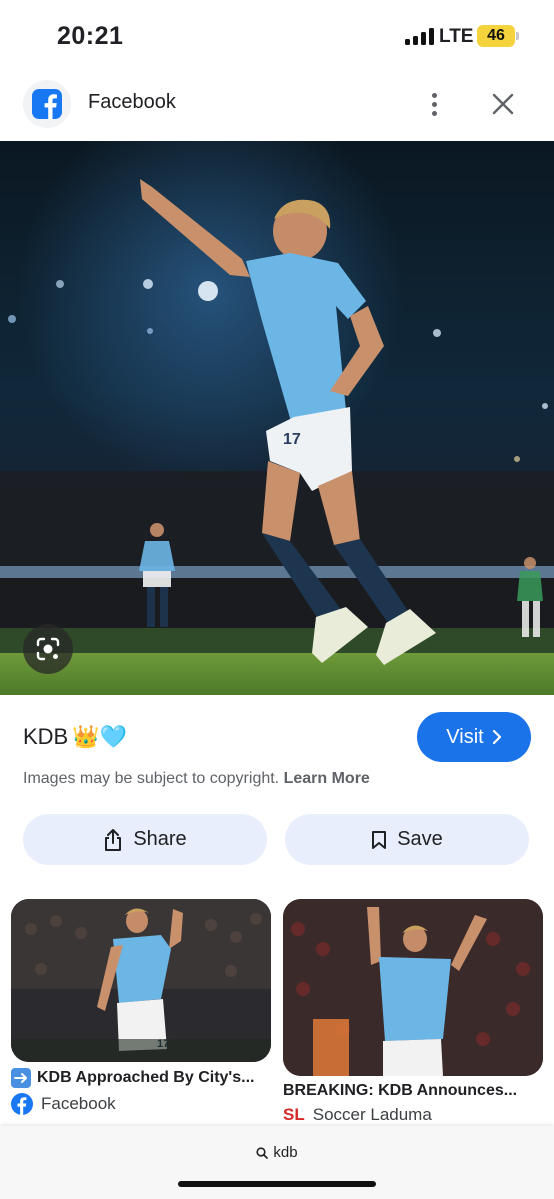 Image resolution: width=554 pixels, height=1199 pixels. Describe the element at coordinates (90, 36) in the screenshot. I see `status-time: 20:21` at that location.